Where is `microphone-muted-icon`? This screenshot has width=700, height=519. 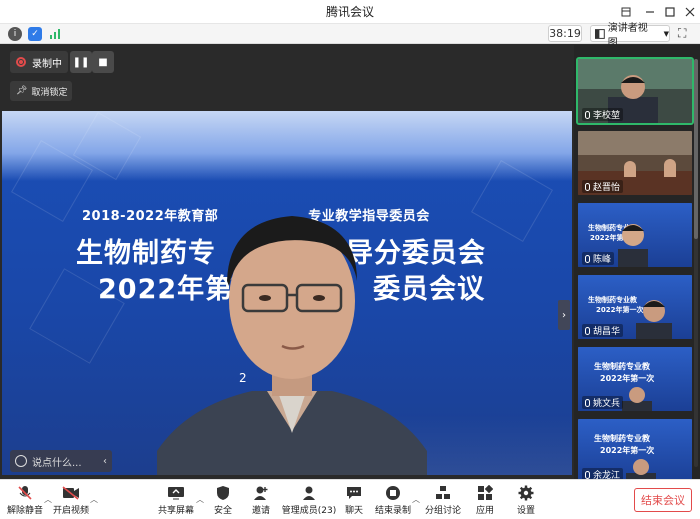 microphone-muted-icon is located at coordinates (25, 493).